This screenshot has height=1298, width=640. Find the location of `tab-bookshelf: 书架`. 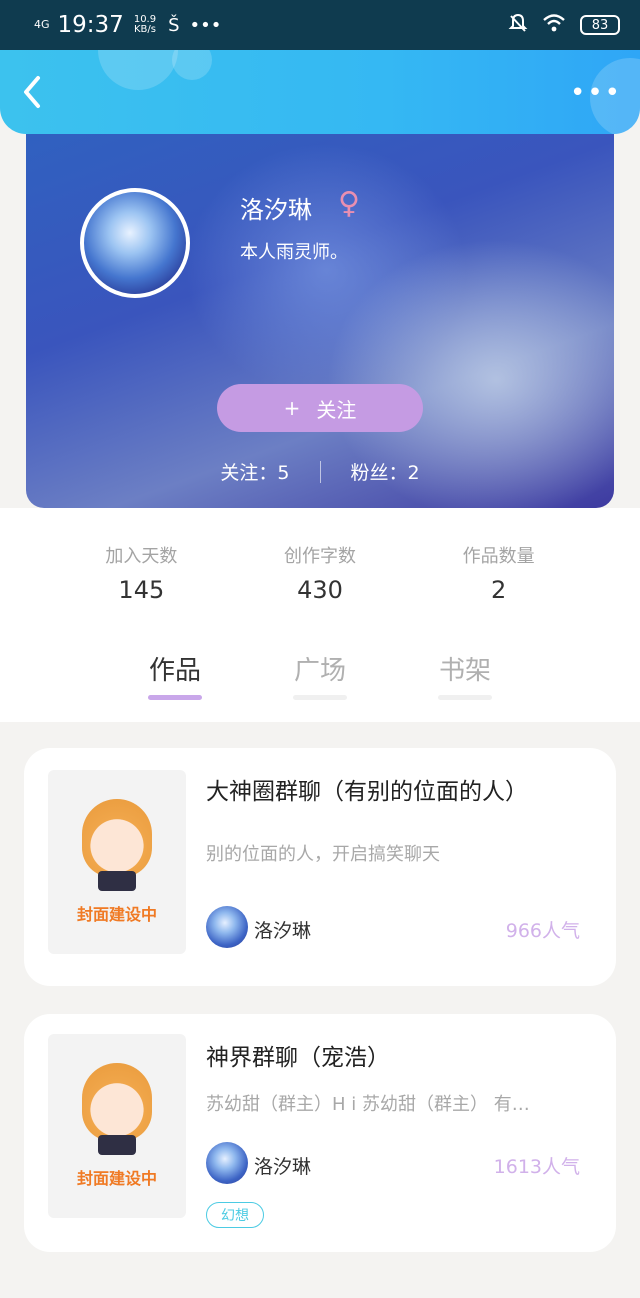

tab-bookshelf: 书架 is located at coordinates (465, 675).